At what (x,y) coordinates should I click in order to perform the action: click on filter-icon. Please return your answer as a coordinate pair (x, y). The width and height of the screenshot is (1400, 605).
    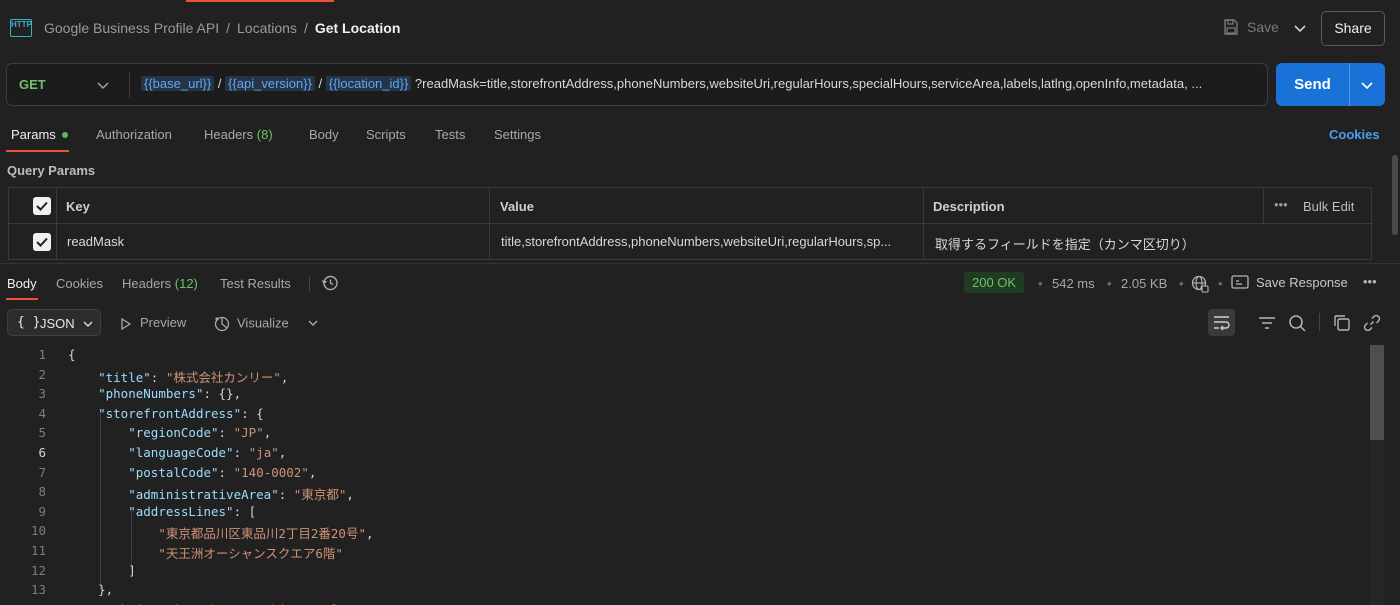
    Looking at the image, I should click on (1267, 323).